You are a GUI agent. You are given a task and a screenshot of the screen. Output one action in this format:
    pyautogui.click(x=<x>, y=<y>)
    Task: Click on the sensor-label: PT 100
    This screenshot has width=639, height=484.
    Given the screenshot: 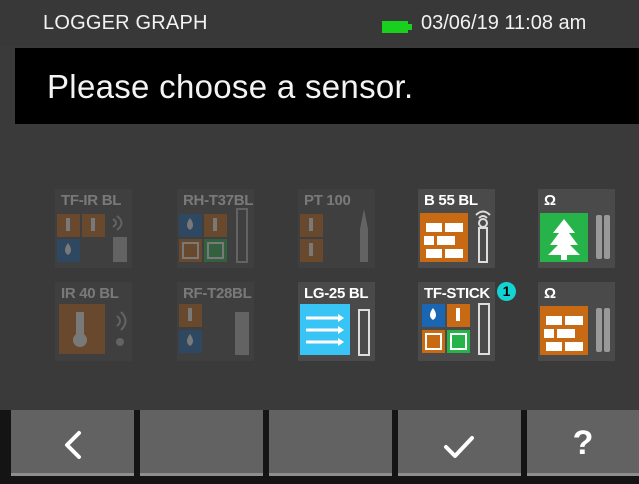 What is the action you would take?
    pyautogui.click(x=327, y=200)
    